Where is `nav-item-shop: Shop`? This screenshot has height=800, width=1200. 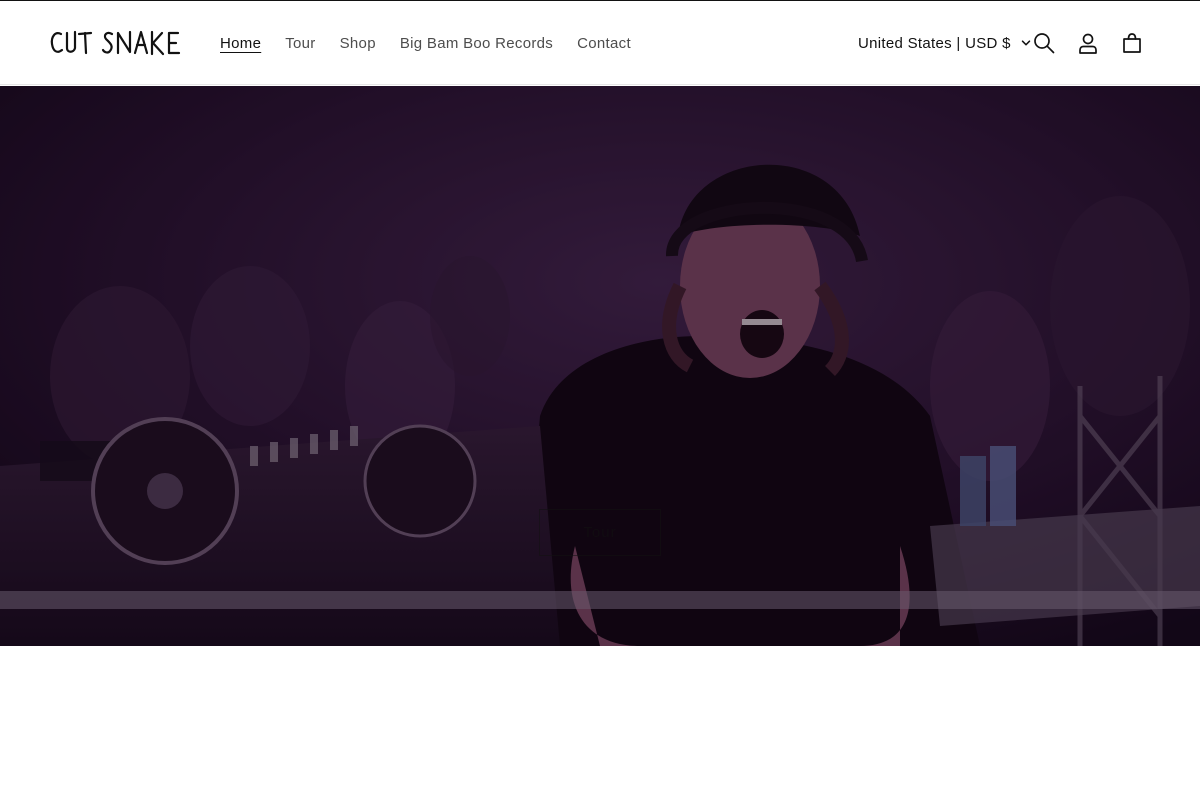 nav-item-shop: Shop is located at coordinates (358, 43).